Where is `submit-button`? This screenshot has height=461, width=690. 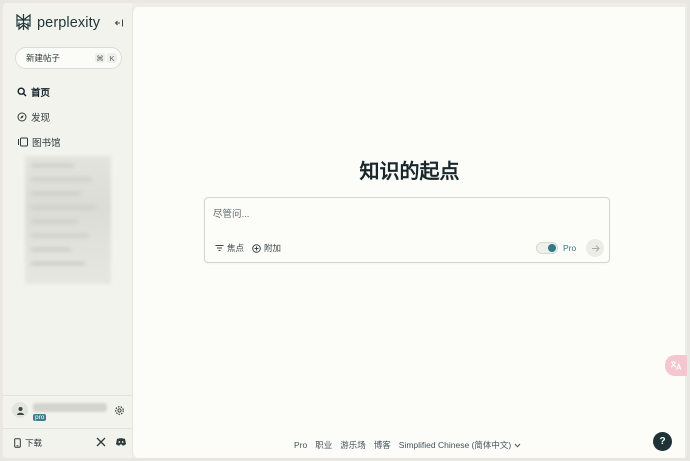
submit-button is located at coordinates (595, 248).